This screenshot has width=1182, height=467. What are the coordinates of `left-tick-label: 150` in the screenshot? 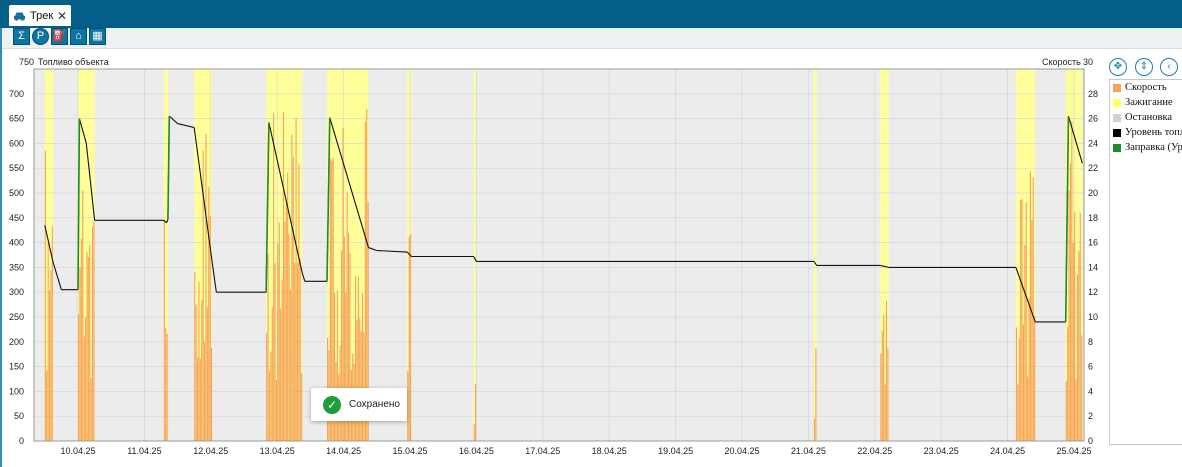 It's located at (16, 367).